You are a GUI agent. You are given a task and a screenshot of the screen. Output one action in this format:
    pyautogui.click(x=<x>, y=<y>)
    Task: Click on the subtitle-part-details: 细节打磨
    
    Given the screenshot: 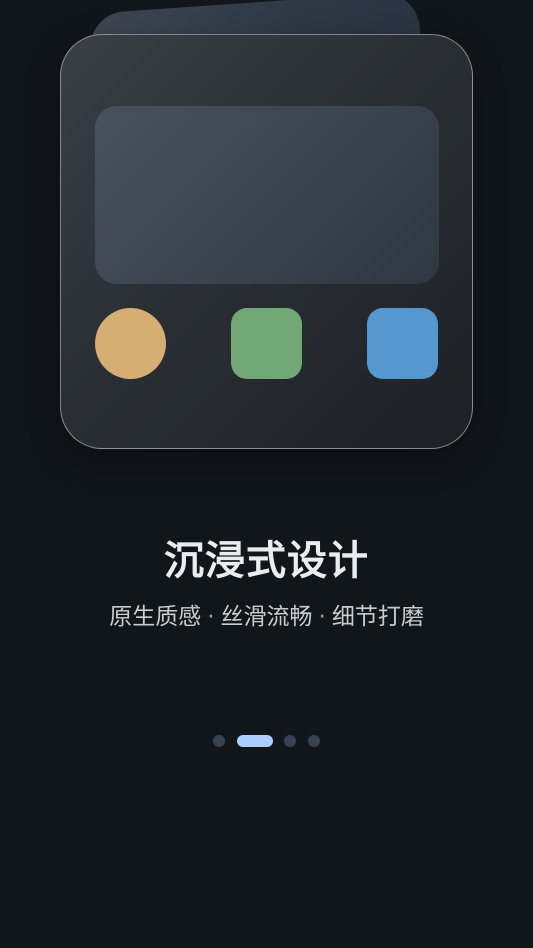 What is the action you would take?
    pyautogui.click(x=377, y=617)
    